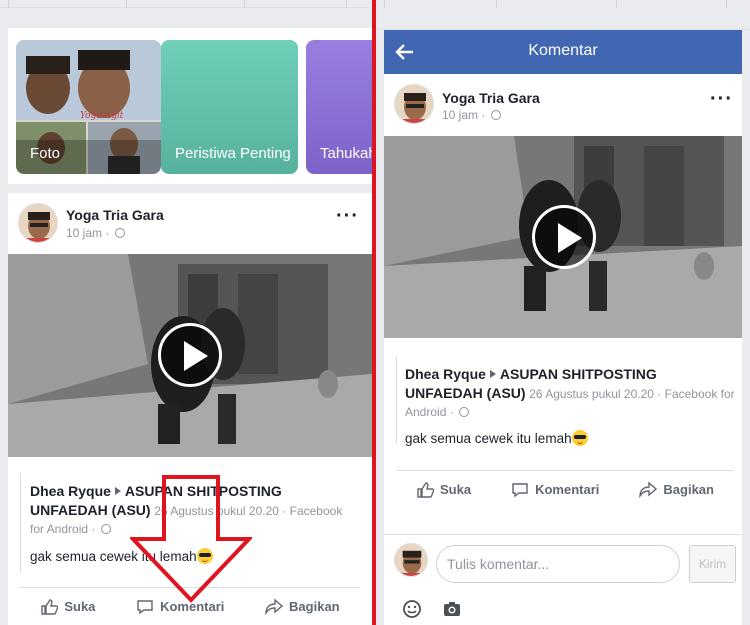 Image resolution: width=750 pixels, height=625 pixels. I want to click on post-text-content: gak semua cewek itu lemah, so click(488, 438).